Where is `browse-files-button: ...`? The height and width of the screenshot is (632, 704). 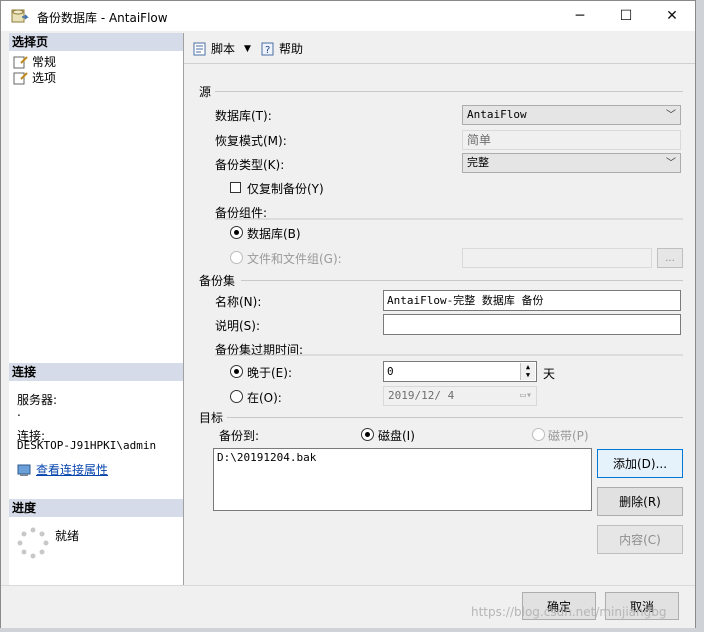
browse-files-button: ... is located at coordinates (670, 258).